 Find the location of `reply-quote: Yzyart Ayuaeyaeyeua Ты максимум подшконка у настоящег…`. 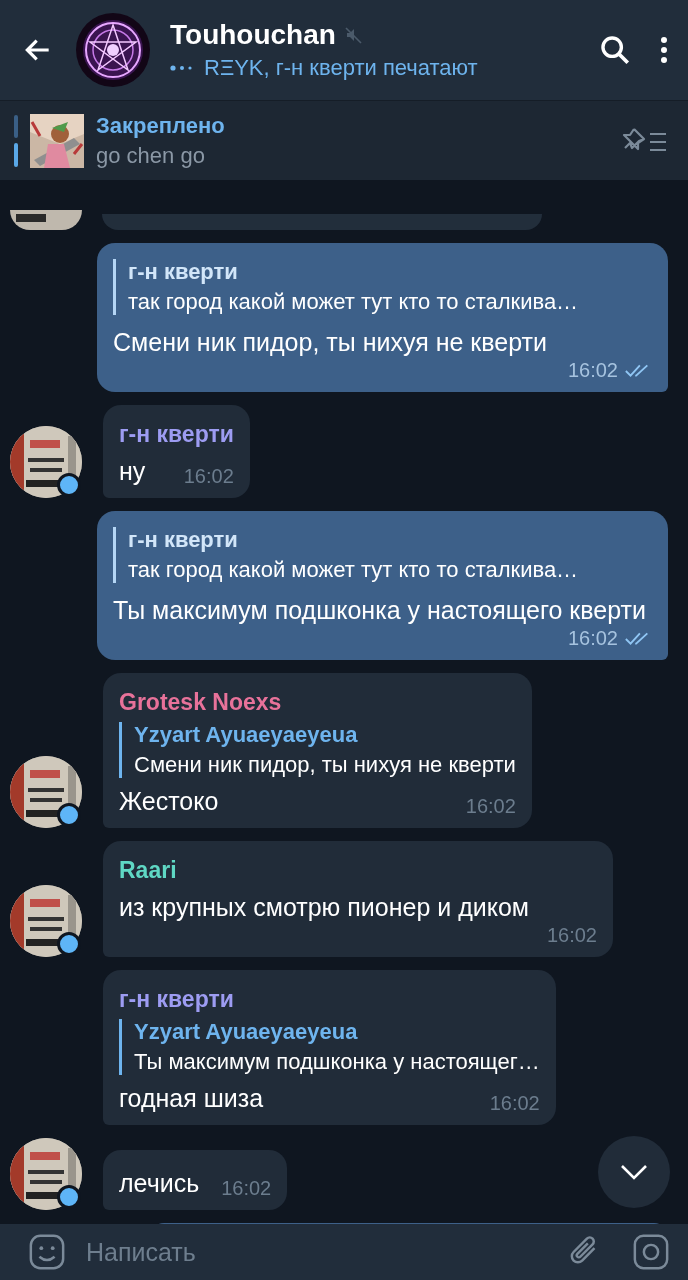

reply-quote: Yzyart Ayuaeyaeyeua Ты максимум подшконка у настоящег… is located at coordinates (329, 1047).